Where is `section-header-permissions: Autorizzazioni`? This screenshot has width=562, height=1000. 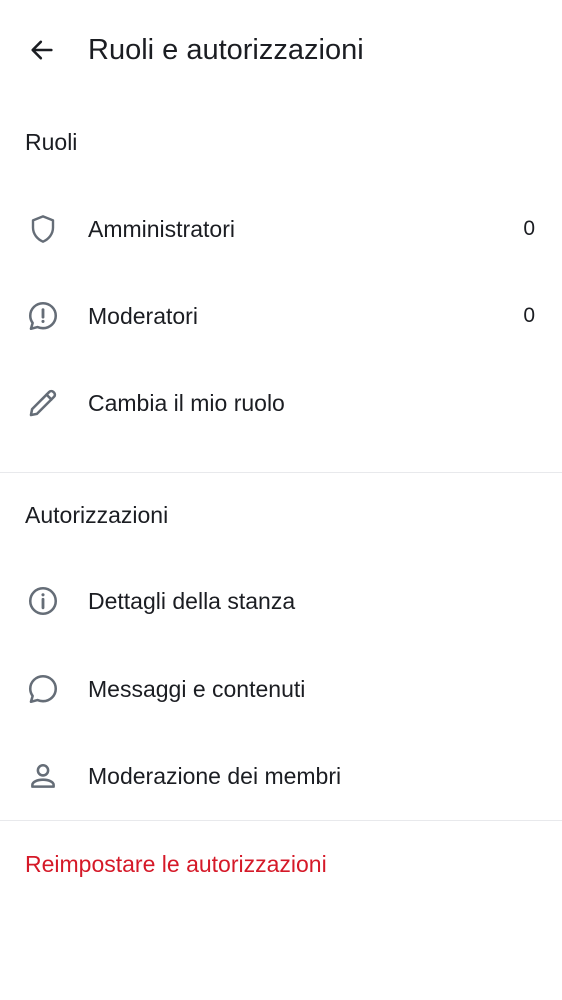 section-header-permissions: Autorizzazioni is located at coordinates (97, 515).